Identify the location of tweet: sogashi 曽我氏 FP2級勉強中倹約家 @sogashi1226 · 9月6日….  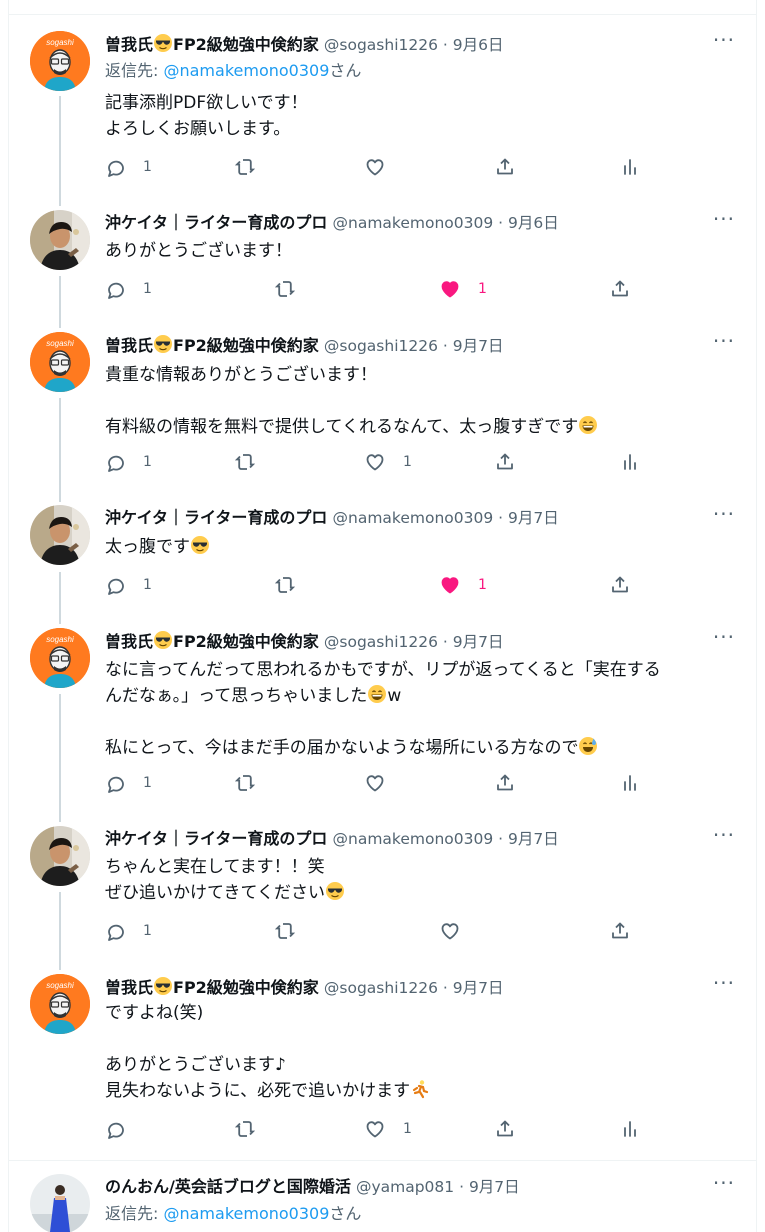
(382, 103).